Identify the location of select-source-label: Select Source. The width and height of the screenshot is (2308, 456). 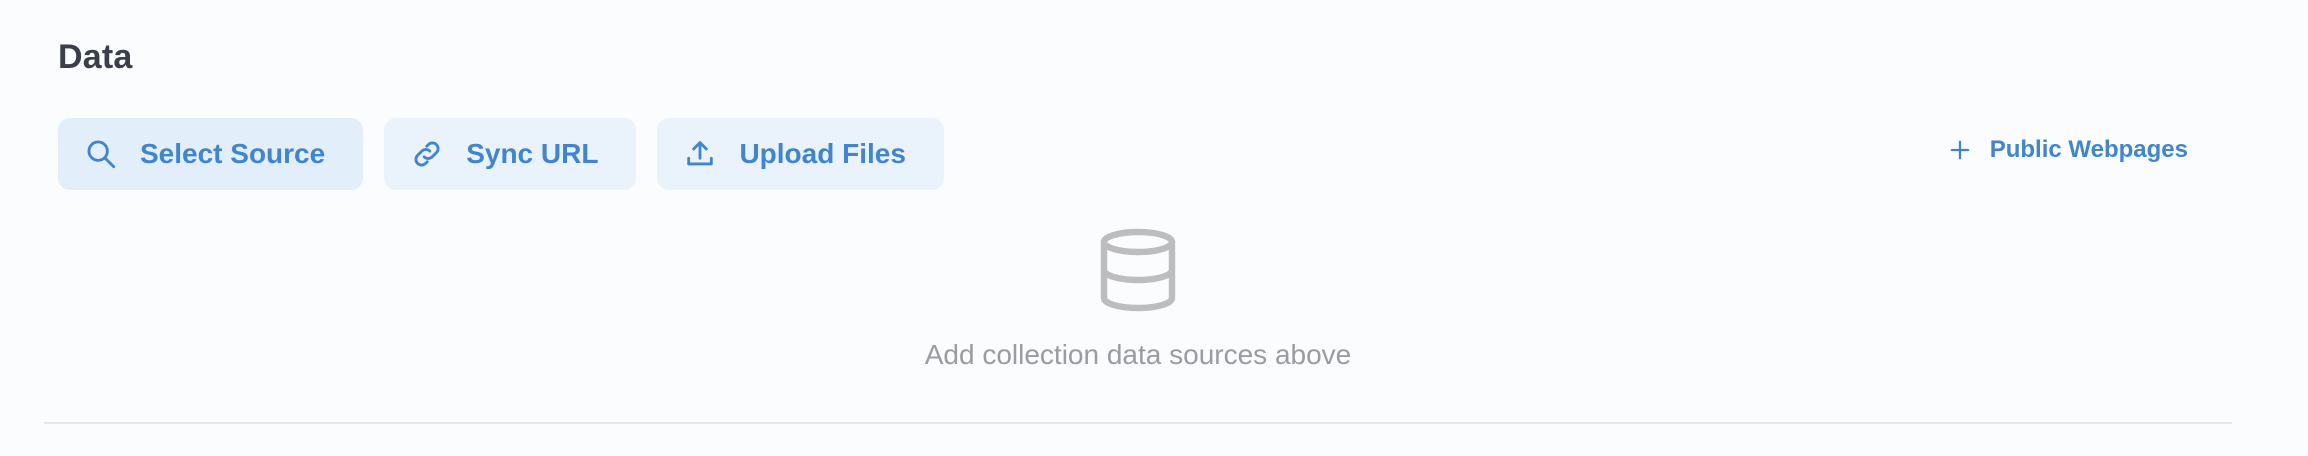
(233, 153).